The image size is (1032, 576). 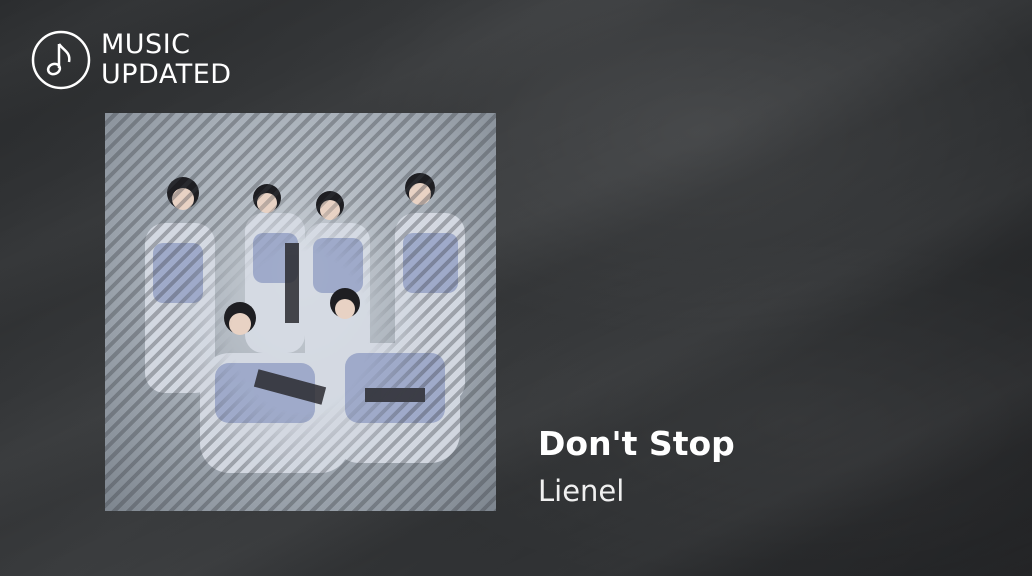 I want to click on logo-line-updated: UPDATED, so click(x=166, y=74).